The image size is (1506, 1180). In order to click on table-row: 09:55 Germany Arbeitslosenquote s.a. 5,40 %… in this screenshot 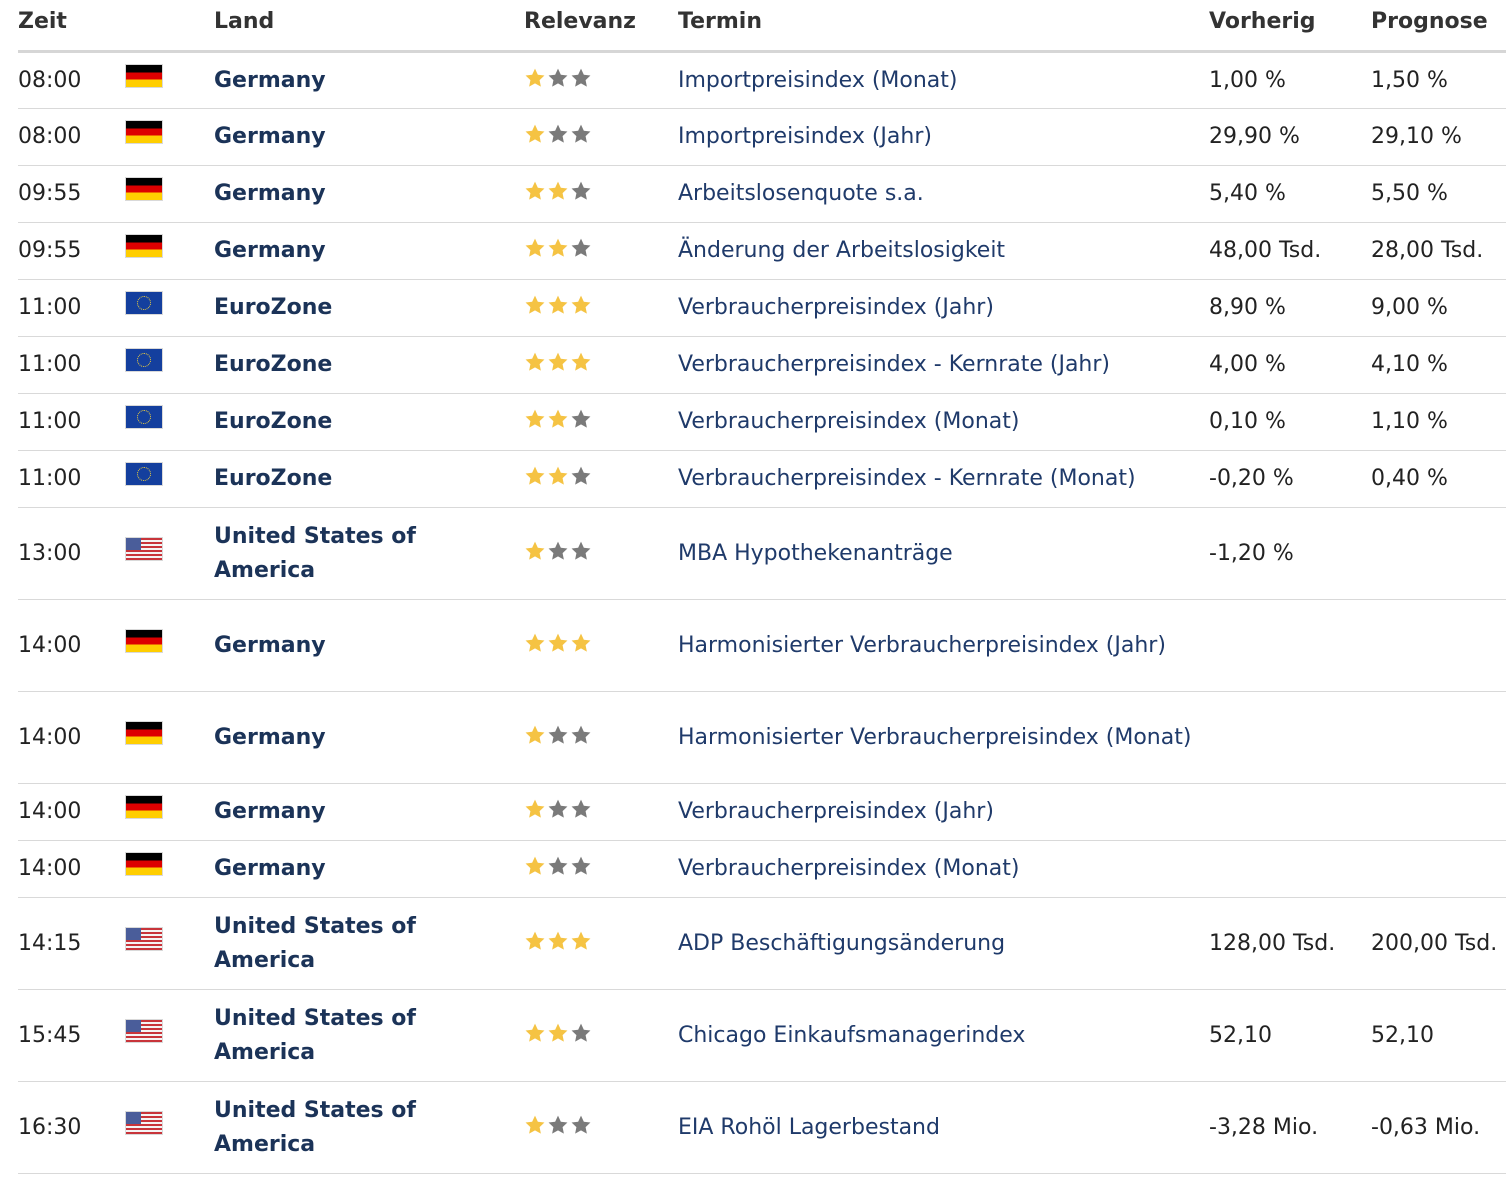, I will do `click(762, 194)`.